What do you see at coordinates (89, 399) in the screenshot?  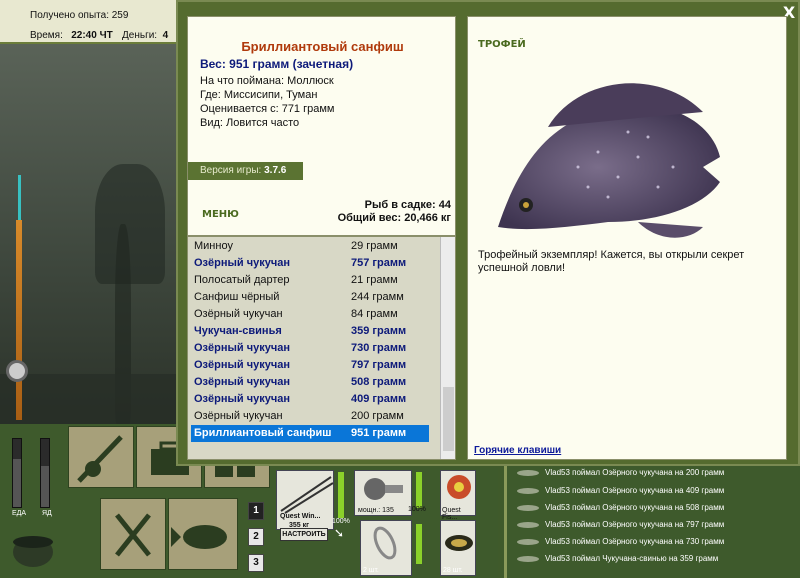 I see `water-surface` at bounding box center [89, 399].